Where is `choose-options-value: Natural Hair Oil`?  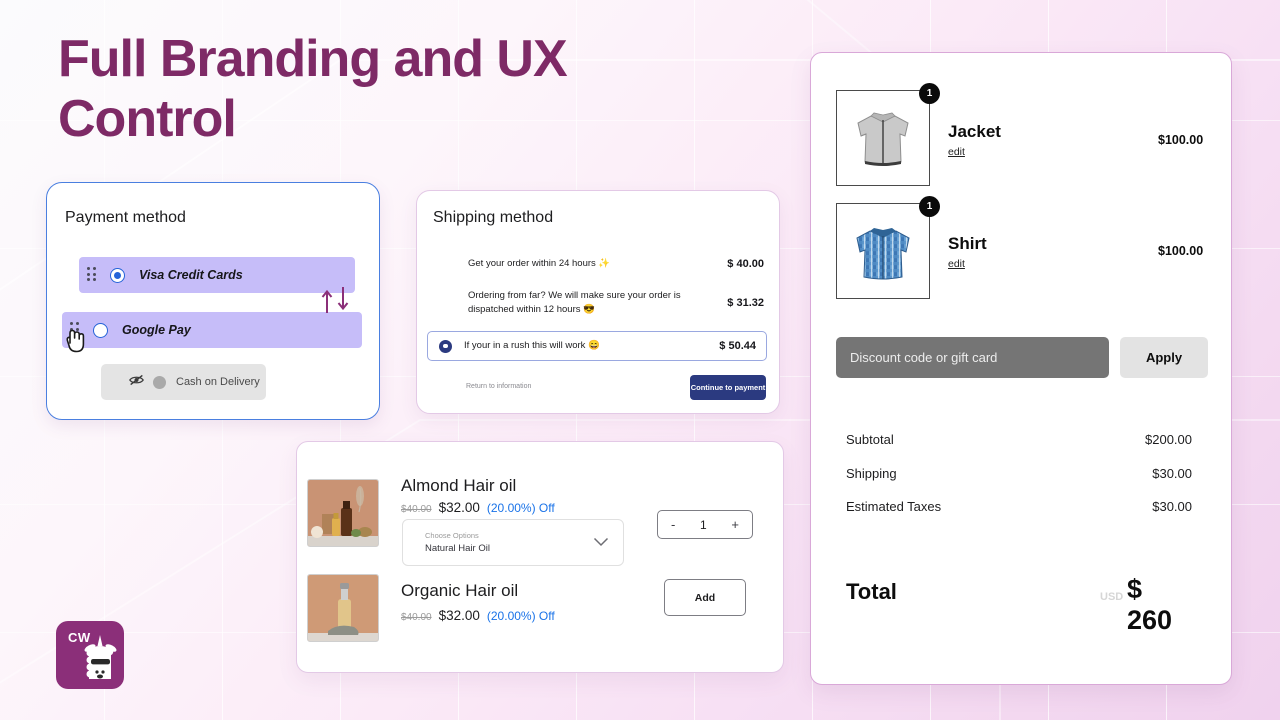 choose-options-value: Natural Hair Oil is located at coordinates (457, 548).